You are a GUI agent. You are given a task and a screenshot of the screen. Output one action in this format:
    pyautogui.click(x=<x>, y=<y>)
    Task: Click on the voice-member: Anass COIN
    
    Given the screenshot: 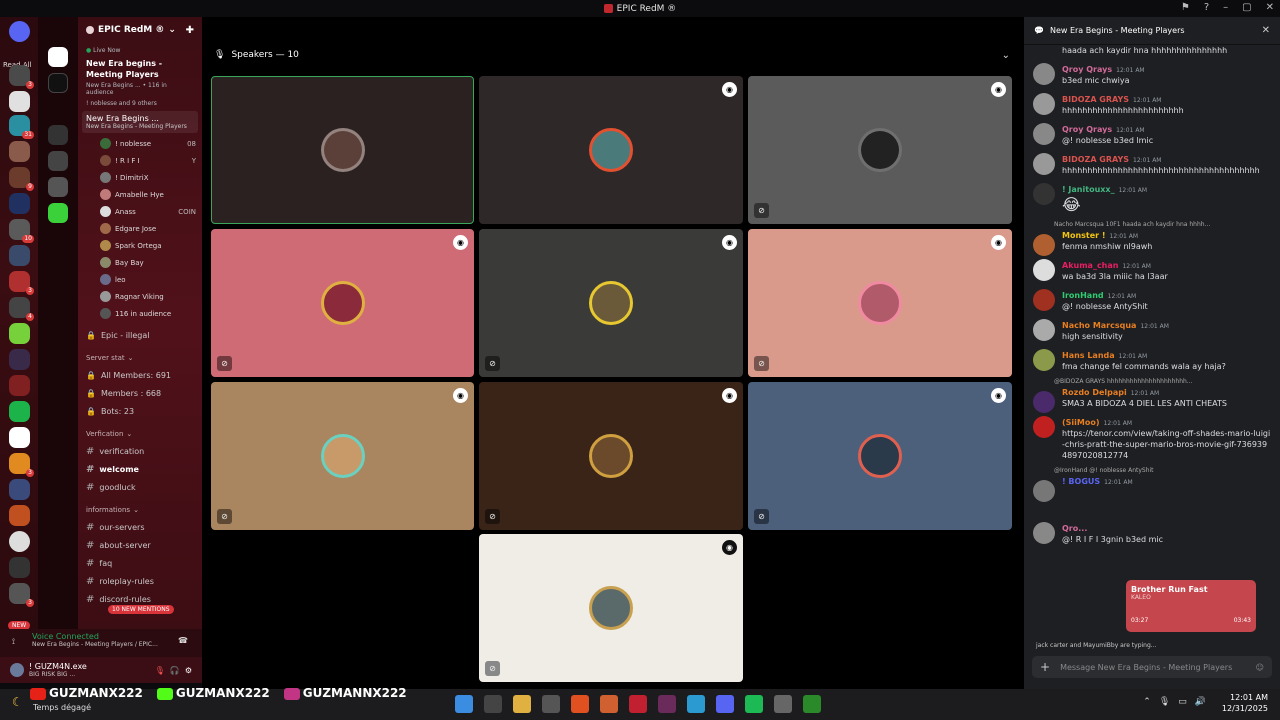 What is the action you would take?
    pyautogui.click(x=140, y=211)
    